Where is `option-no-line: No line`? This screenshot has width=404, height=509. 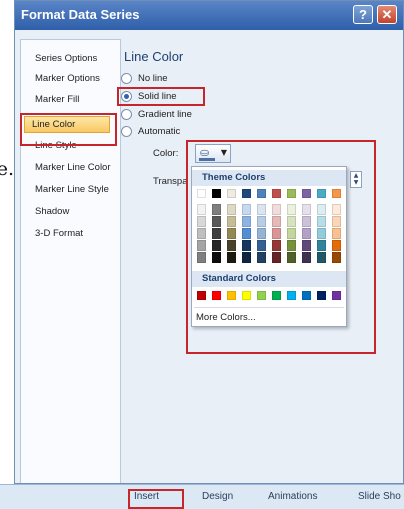 option-no-line: No line is located at coordinates (144, 79).